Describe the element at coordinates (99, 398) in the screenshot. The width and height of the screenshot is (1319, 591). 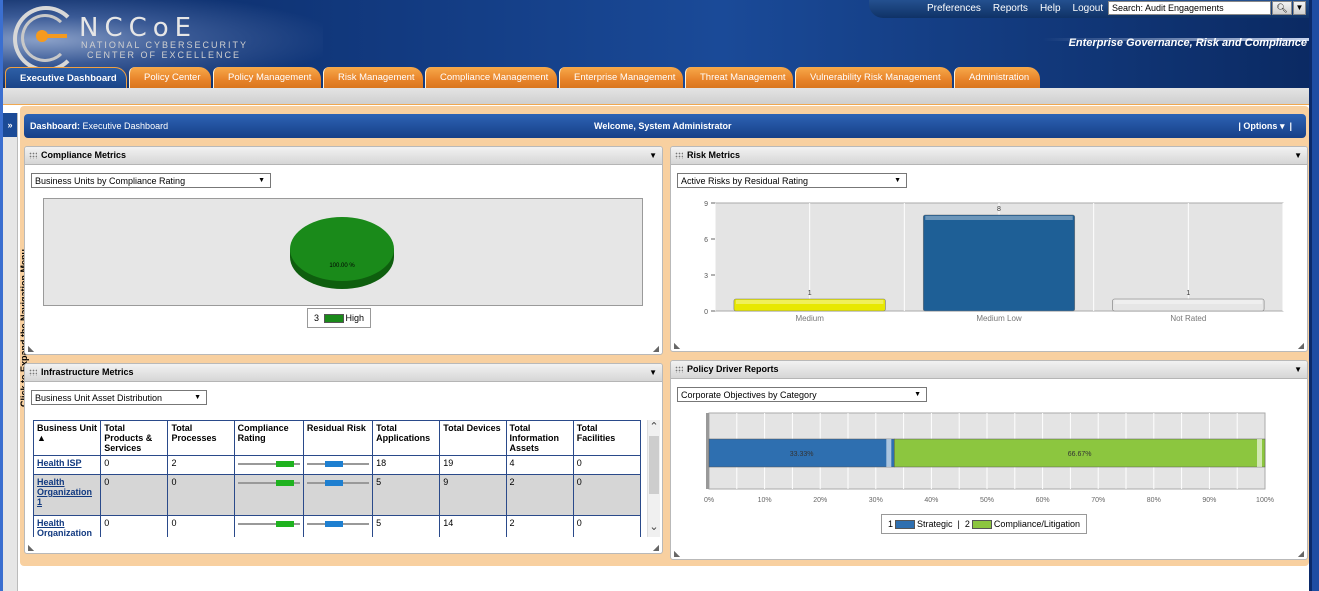
I see `select-value: Business Unit Asset Distribution` at that location.